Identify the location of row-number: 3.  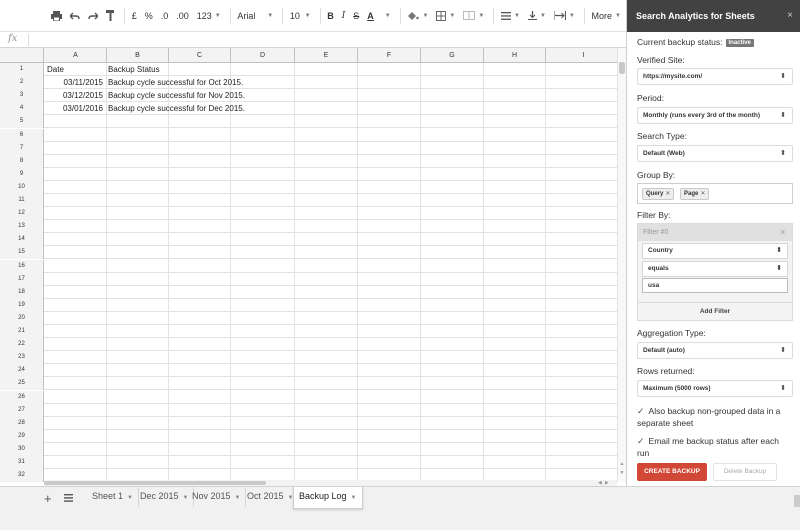
(22, 96).